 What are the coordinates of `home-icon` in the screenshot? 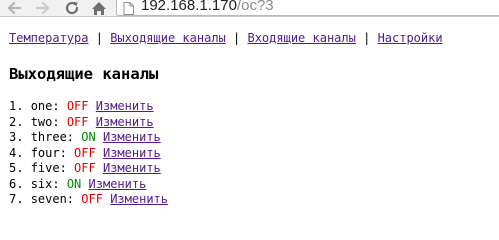 It's located at (99, 8).